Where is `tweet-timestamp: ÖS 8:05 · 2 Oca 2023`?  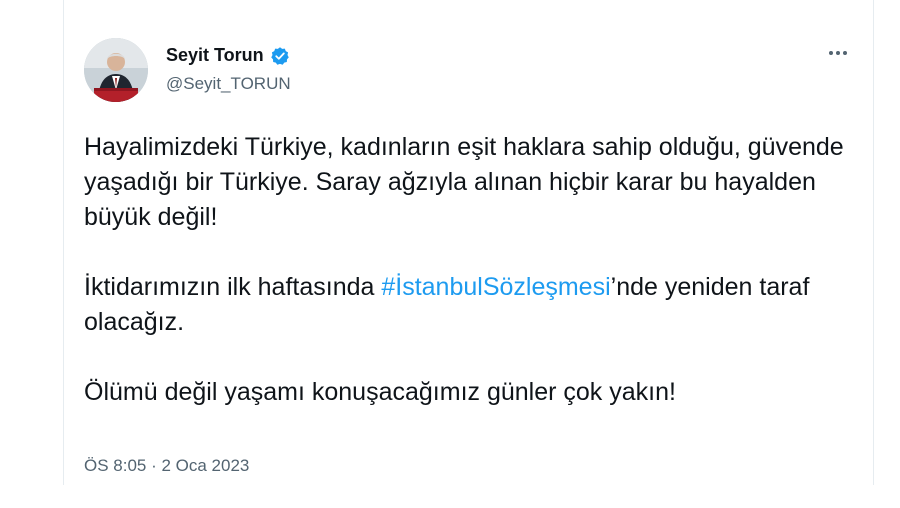
tweet-timestamp: ÖS 8:05 · 2 Oca 2023 is located at coordinates (166, 466).